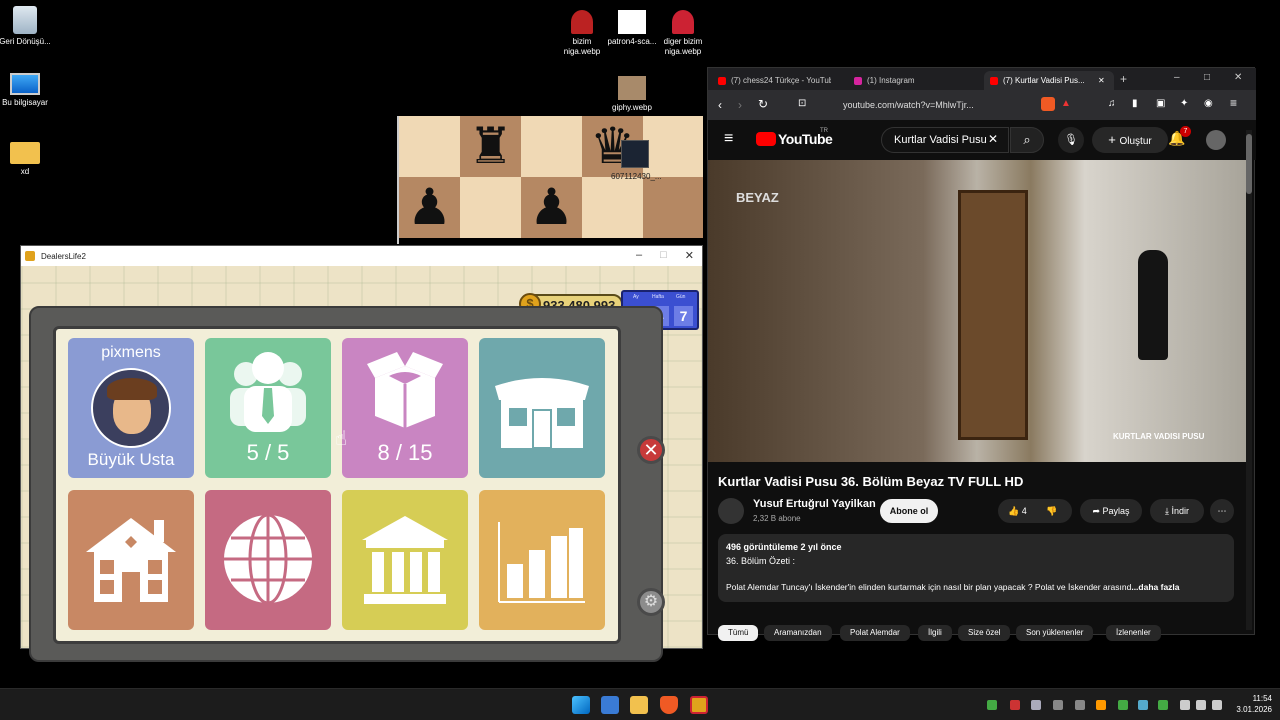 The image size is (1280, 720). Describe the element at coordinates (814, 504) in the screenshot. I see `channel-name: Yusuf Ertuğrul Yayilkan` at that location.